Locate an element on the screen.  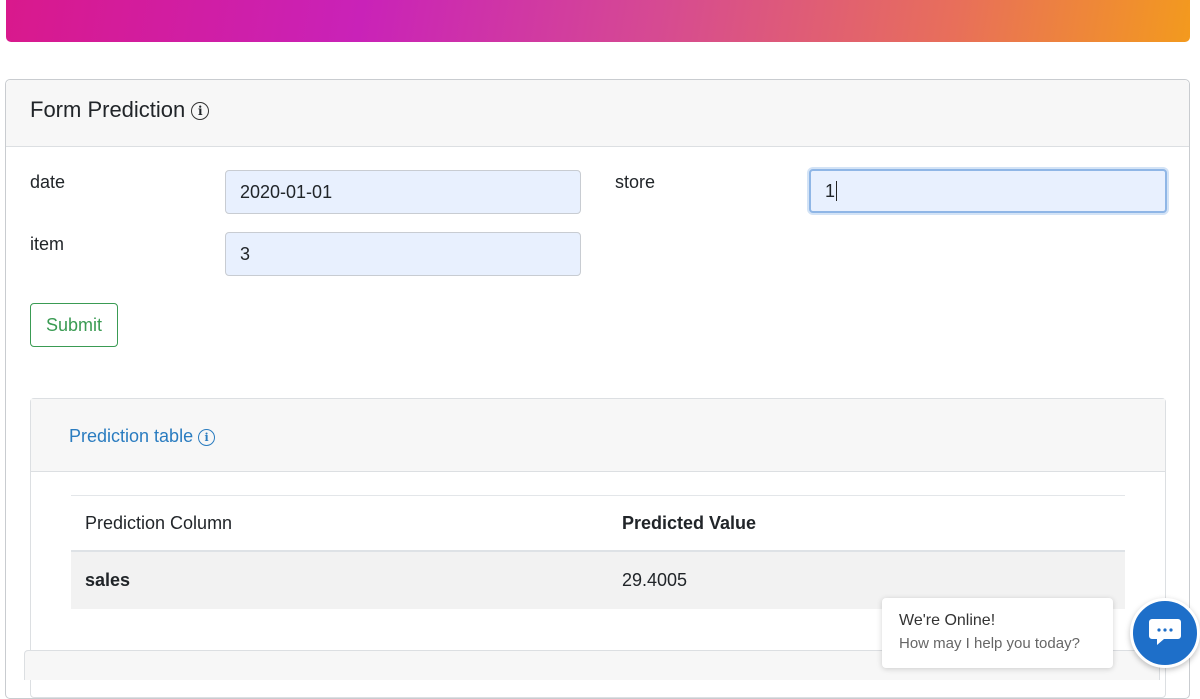
table-cell-column: sales is located at coordinates (108, 580).